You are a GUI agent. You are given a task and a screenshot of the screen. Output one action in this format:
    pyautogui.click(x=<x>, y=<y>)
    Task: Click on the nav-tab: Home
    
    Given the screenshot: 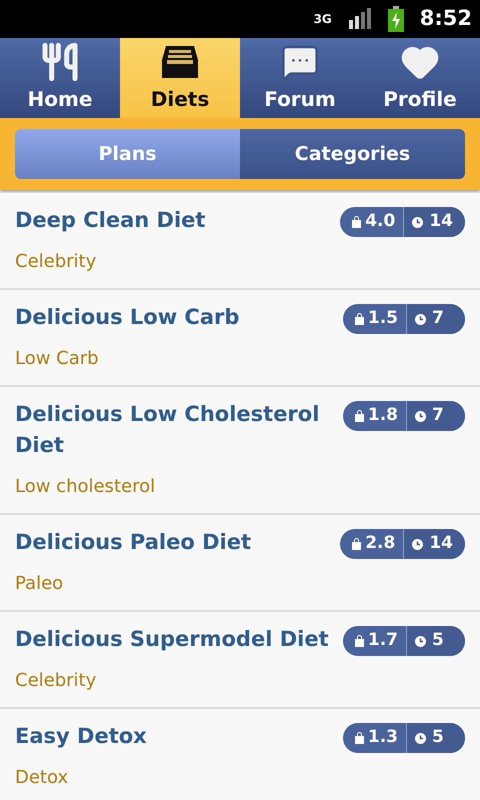 What is the action you would take?
    pyautogui.click(x=60, y=78)
    